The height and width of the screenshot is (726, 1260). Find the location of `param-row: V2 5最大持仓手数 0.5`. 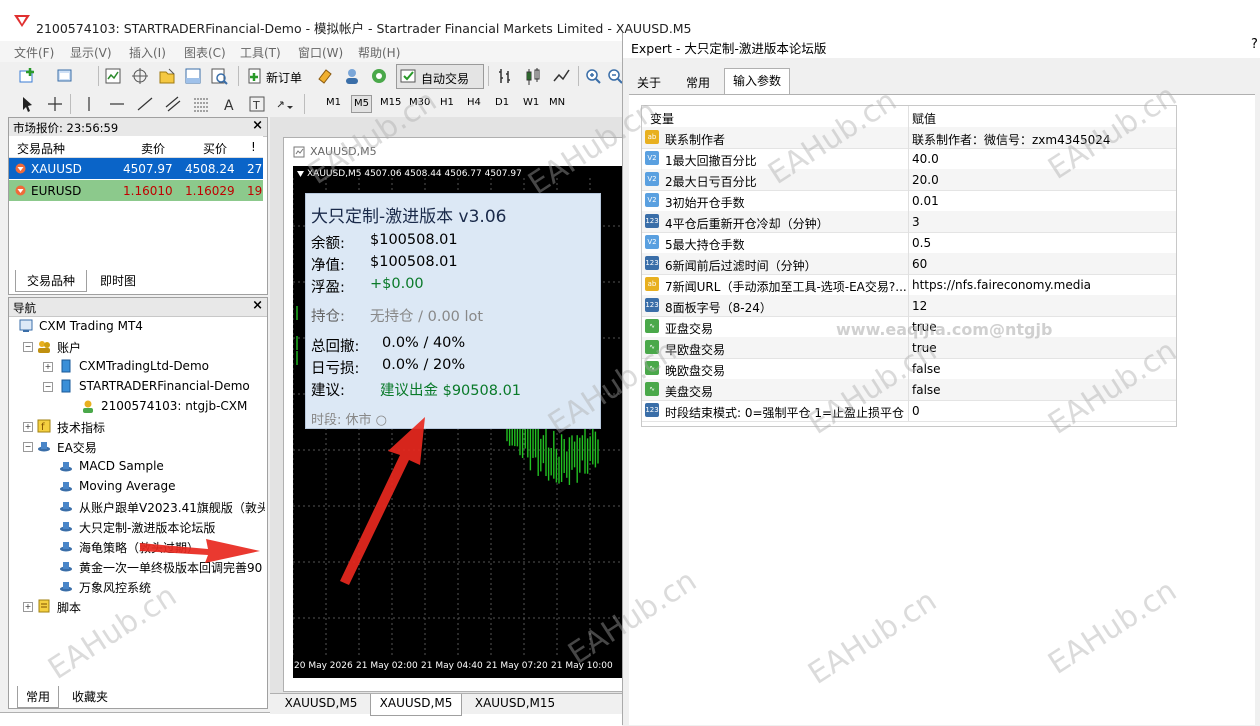

param-row: V2 5最大持仓手数 0.5 is located at coordinates (909, 243).